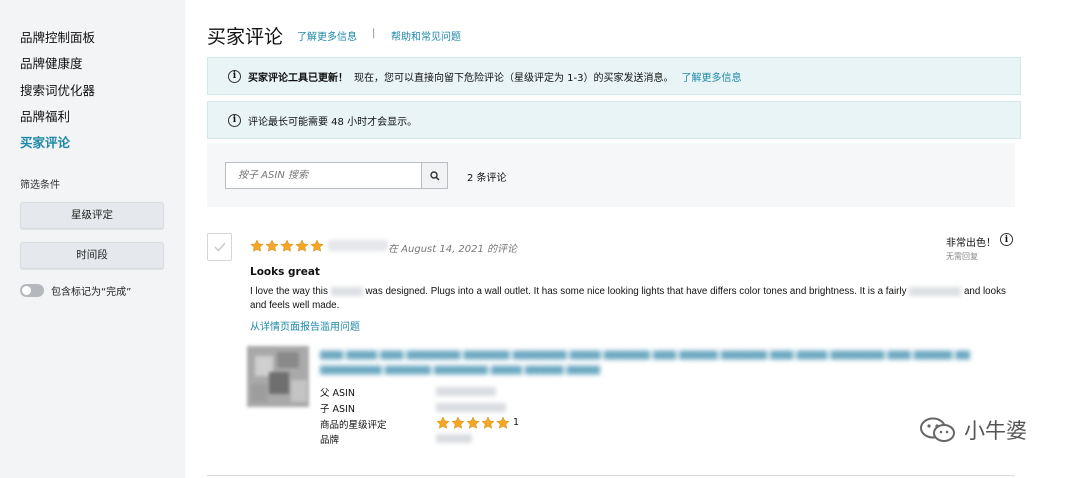 Image resolution: width=1080 pixels, height=478 pixels. What do you see at coordinates (245, 37) in the screenshot?
I see `page-title: 买家评论` at bounding box center [245, 37].